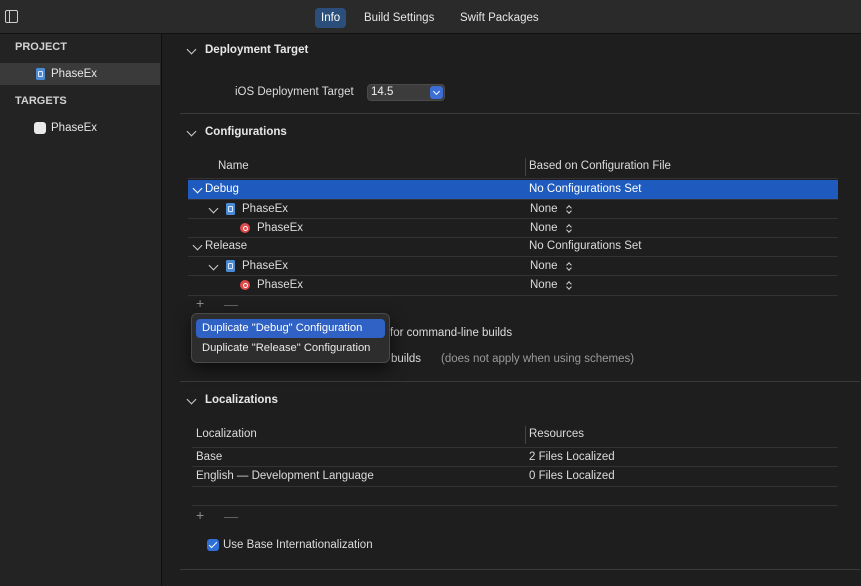  What do you see at coordinates (226, 434) in the screenshot?
I see `col-localization-header: Localization` at bounding box center [226, 434].